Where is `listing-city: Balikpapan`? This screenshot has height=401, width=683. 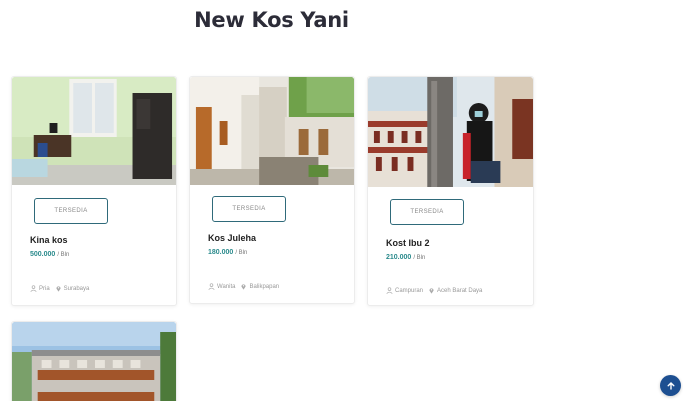 listing-city: Balikpapan is located at coordinates (264, 286).